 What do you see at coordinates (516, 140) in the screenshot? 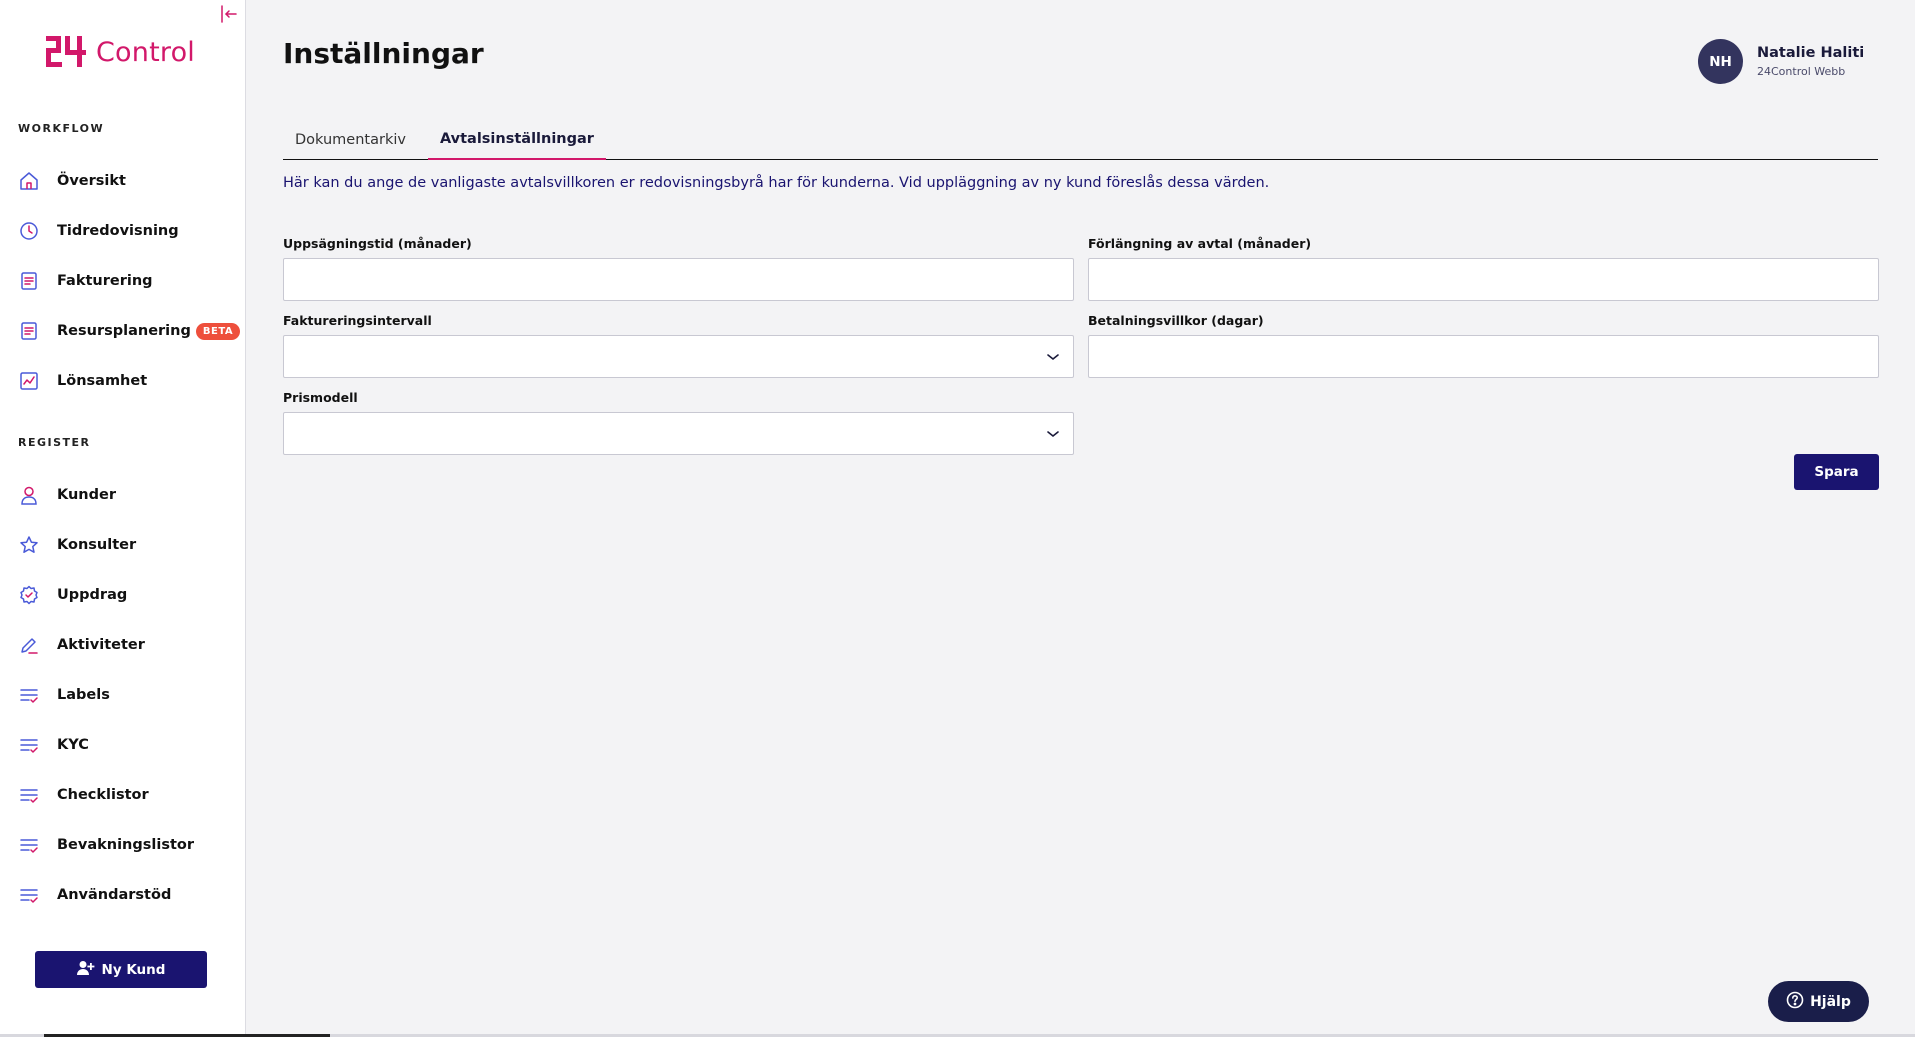
I see `tab-avtalsinstallningar: Avtalsinställningar` at bounding box center [516, 140].